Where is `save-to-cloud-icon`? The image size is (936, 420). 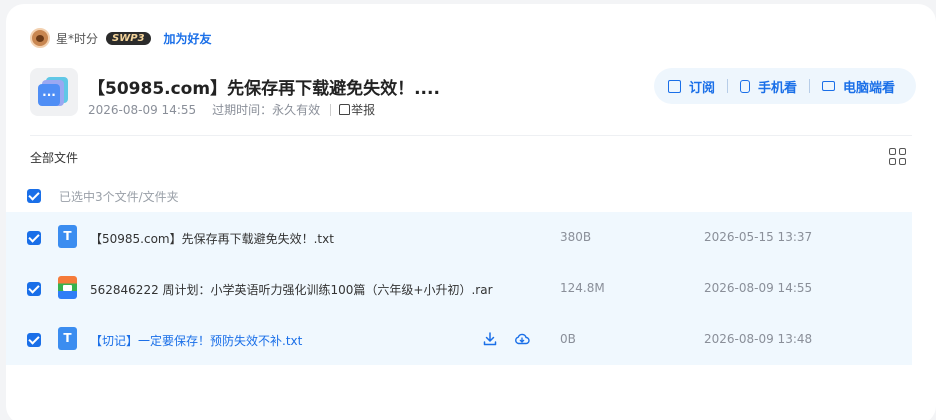
save-to-cloud-icon is located at coordinates (522, 339).